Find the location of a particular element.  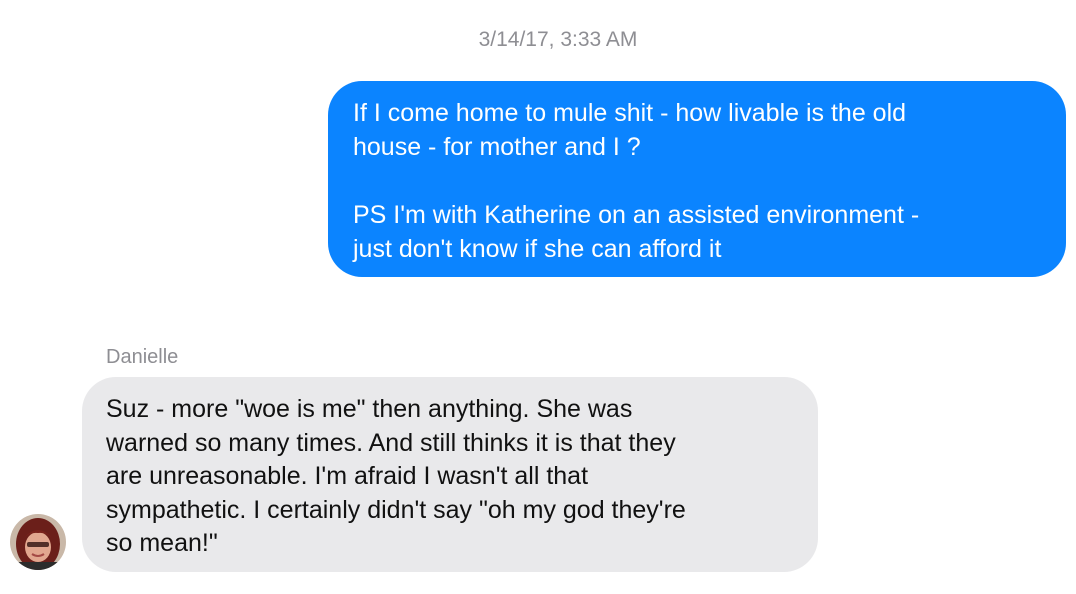

sender-name: Danielle is located at coordinates (142, 357).